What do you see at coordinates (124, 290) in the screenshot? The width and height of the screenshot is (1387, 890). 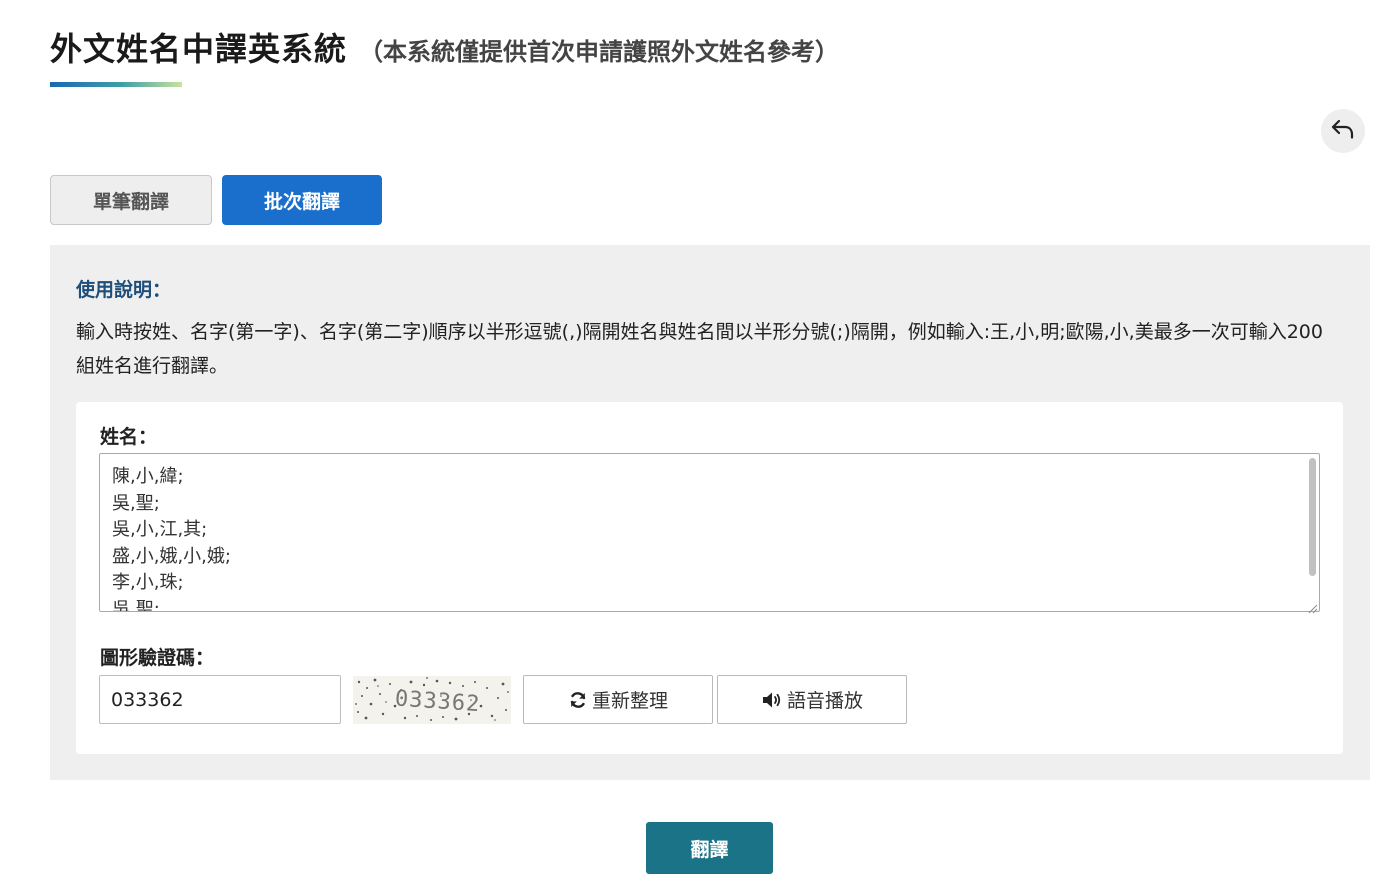 I see `instructions-title: 使用說明：` at bounding box center [124, 290].